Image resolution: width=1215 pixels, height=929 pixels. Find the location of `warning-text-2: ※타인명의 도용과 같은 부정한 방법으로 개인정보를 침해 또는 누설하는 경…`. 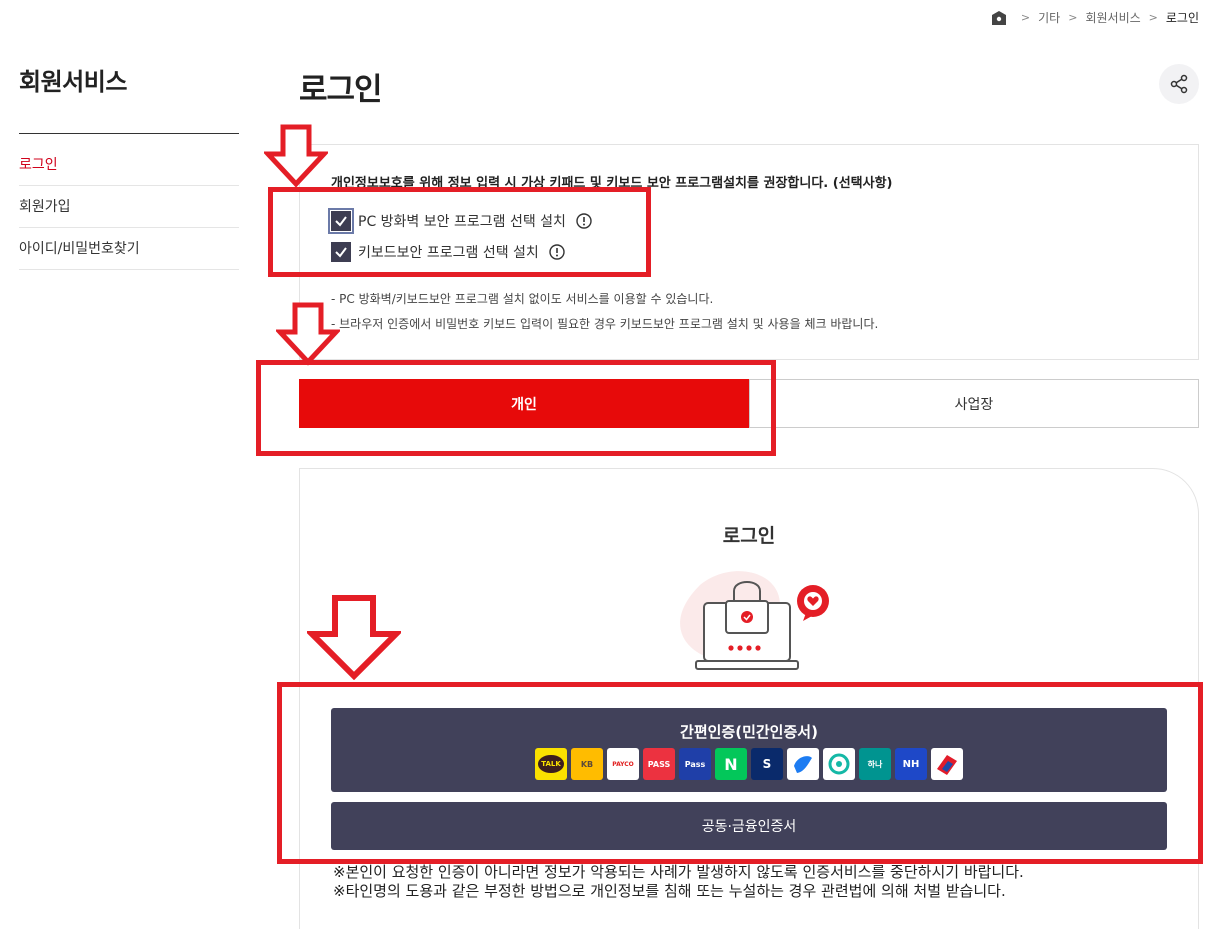

warning-text-2: ※타인명의 도용과 같은 부정한 방법으로 개인정보를 침해 또는 누설하는 경… is located at coordinates (669, 891).